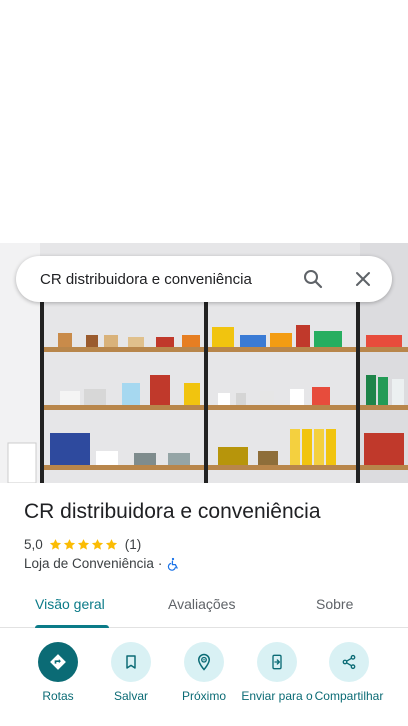 This screenshot has height=726, width=408. Describe the element at coordinates (277, 662) in the screenshot. I see `send-to-phone-icon` at that location.